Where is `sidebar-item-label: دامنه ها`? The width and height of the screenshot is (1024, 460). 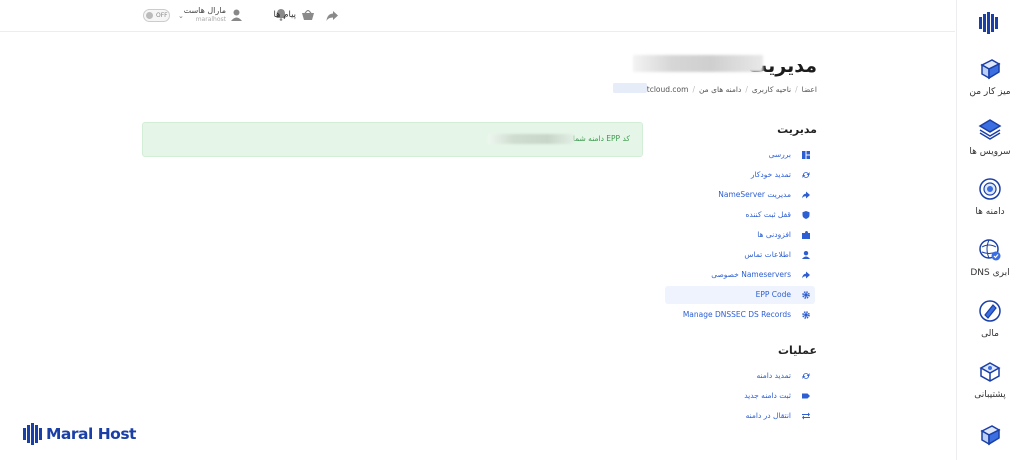 sidebar-item-label: دامنه ها is located at coordinates (990, 212).